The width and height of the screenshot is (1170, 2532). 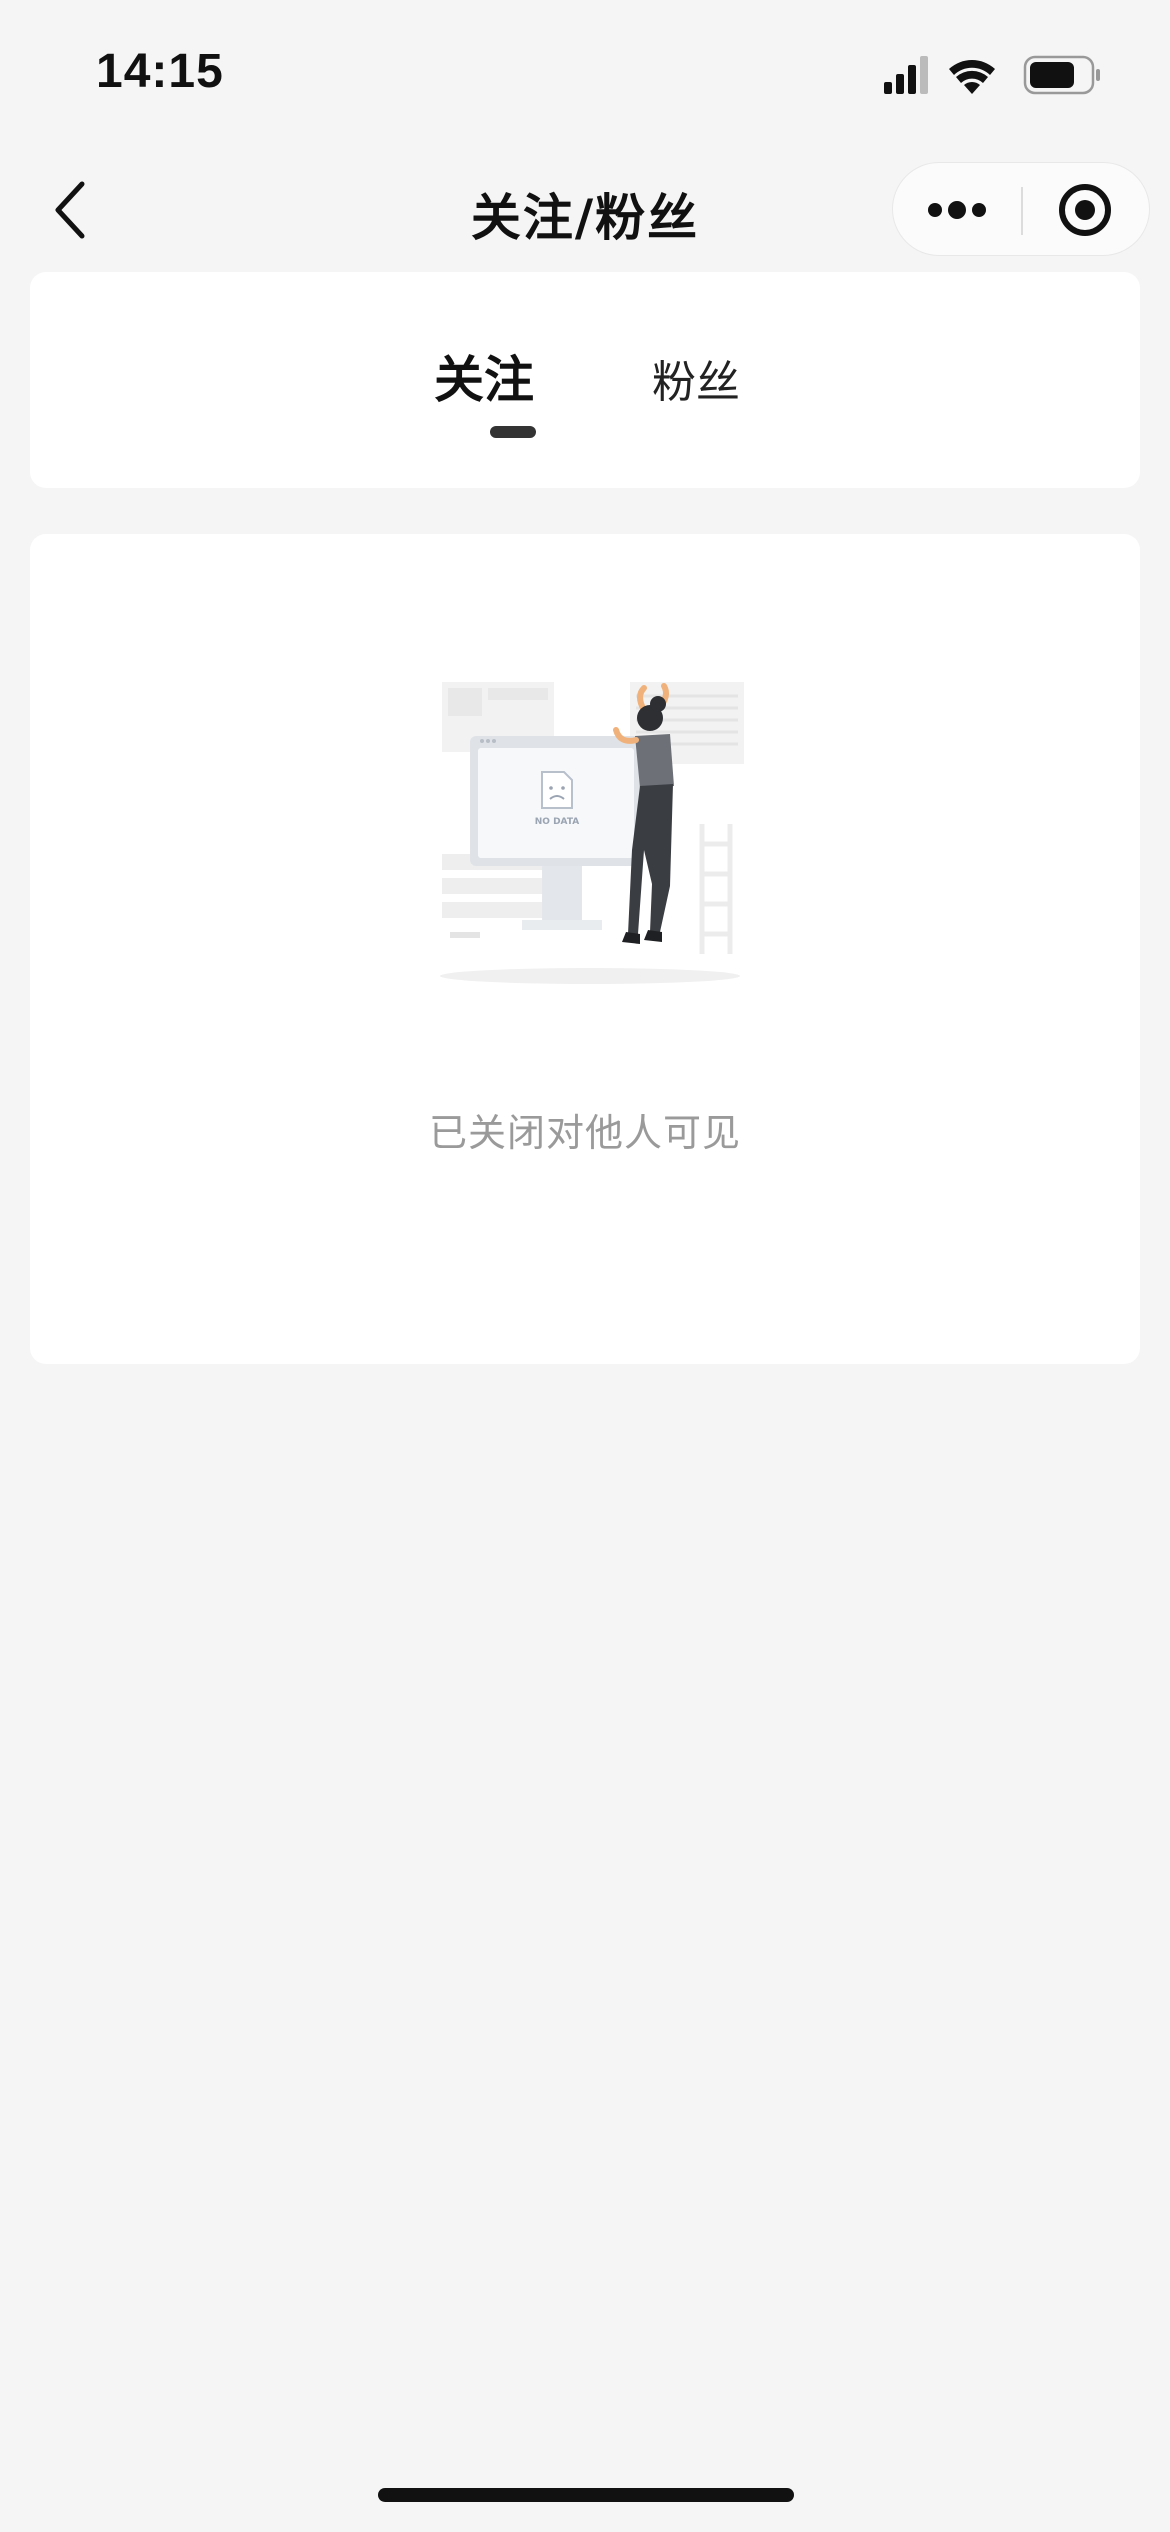 I want to click on tab-followers: 粉丝, so click(x=696, y=378).